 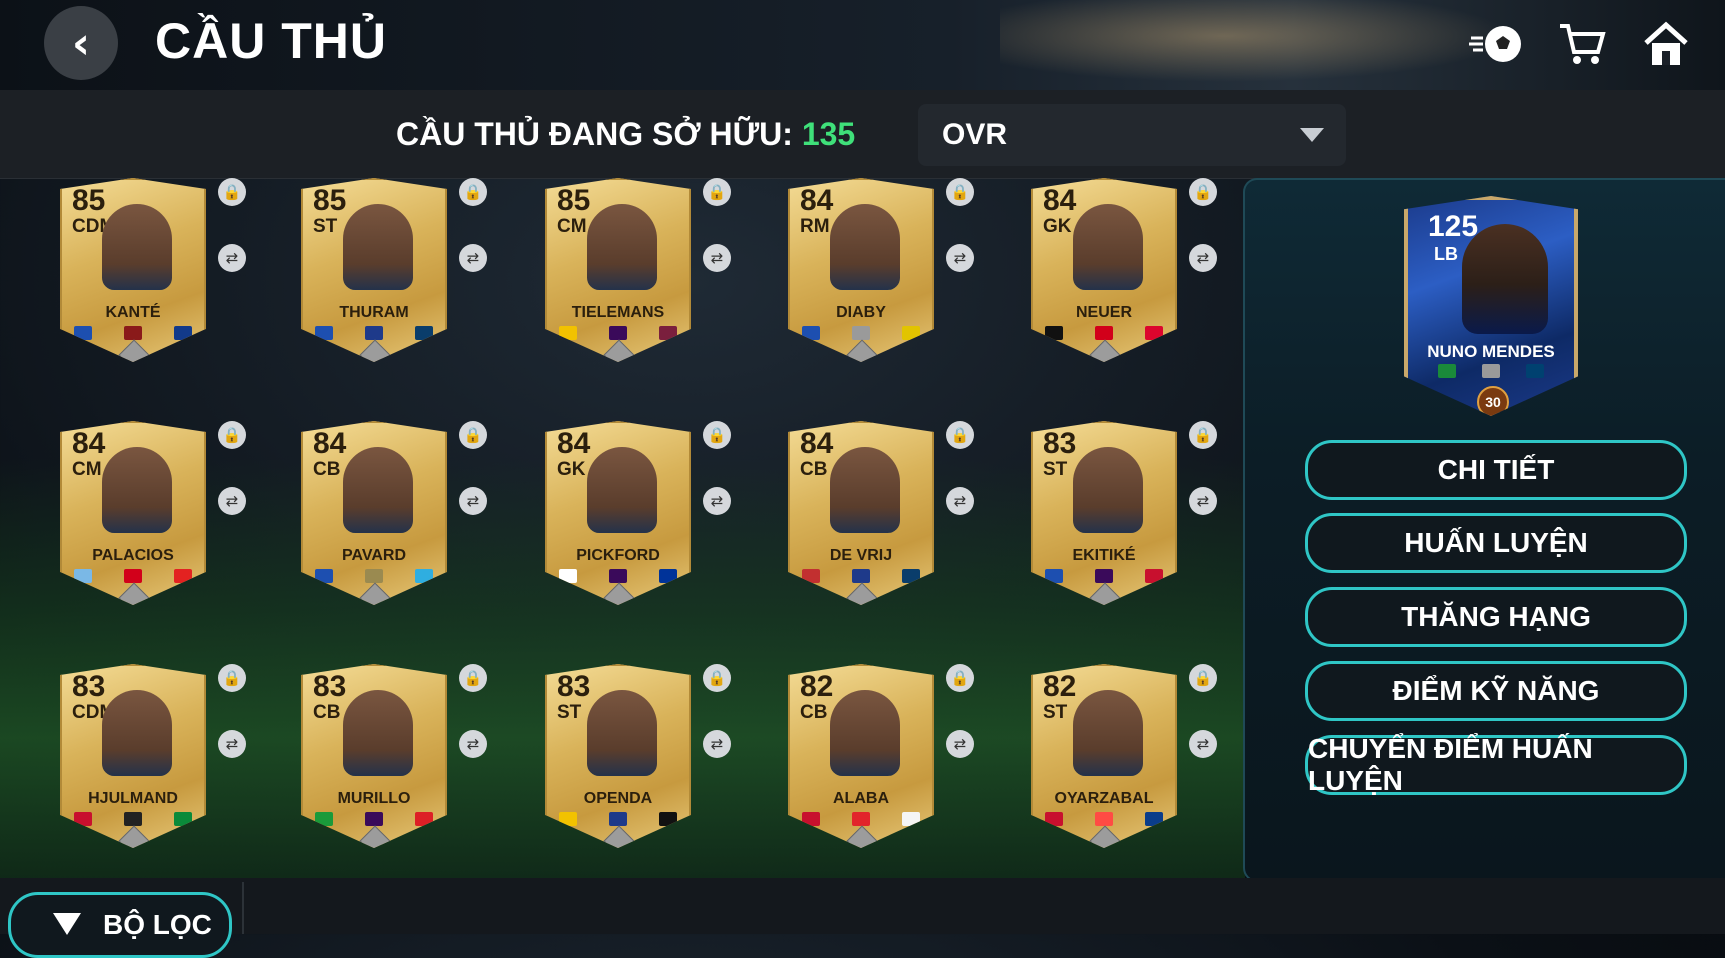 What do you see at coordinates (133, 513) in the screenshot?
I see `player-card: 84 CM PALACIOS` at bounding box center [133, 513].